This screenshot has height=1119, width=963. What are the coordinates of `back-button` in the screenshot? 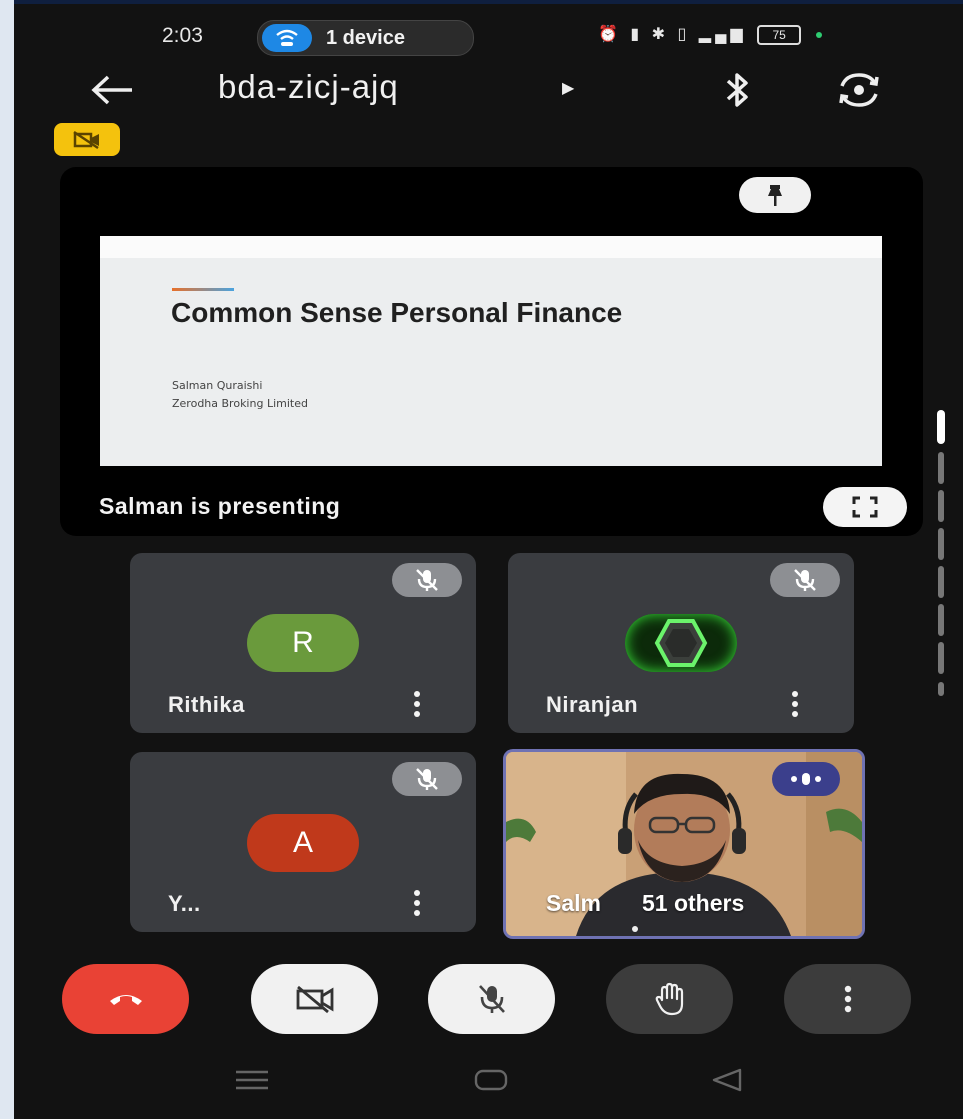 It's located at (113, 90).